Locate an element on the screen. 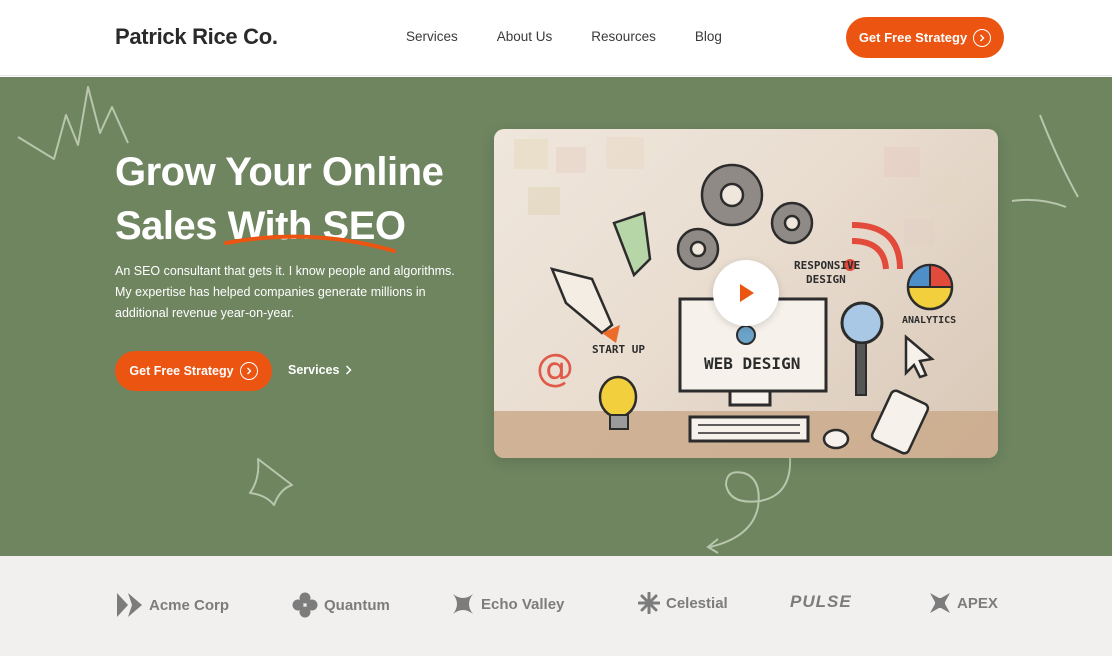 This screenshot has height=656, width=1112. brand-quantum: Quantum is located at coordinates (341, 605).